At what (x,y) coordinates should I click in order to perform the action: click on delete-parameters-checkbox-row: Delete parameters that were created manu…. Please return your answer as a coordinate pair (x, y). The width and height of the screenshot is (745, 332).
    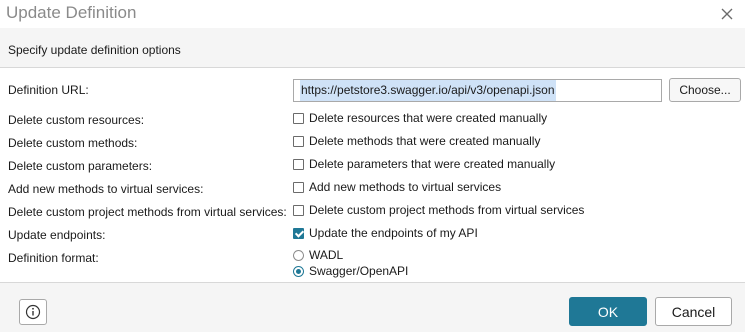
    Looking at the image, I should click on (424, 164).